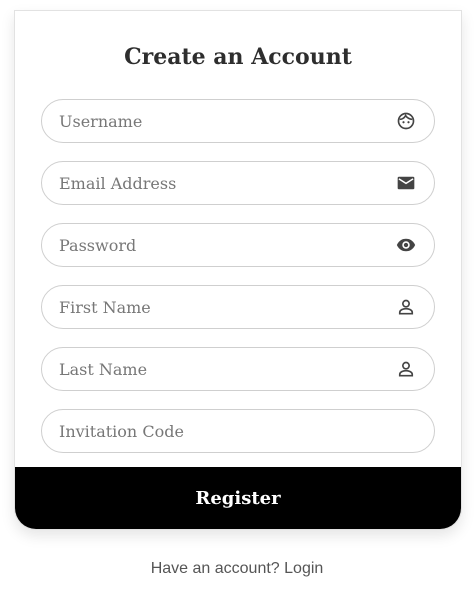 The height and width of the screenshot is (589, 474). I want to click on register-button: Register, so click(238, 498).